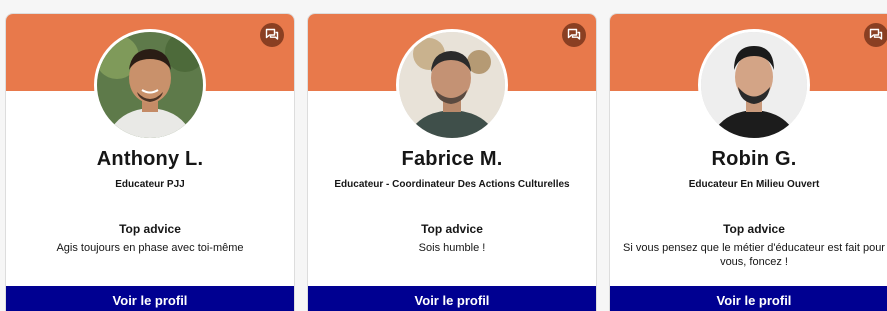 The image size is (887, 311). What do you see at coordinates (452, 248) in the screenshot?
I see `advice-text: Sois humble !` at bounding box center [452, 248].